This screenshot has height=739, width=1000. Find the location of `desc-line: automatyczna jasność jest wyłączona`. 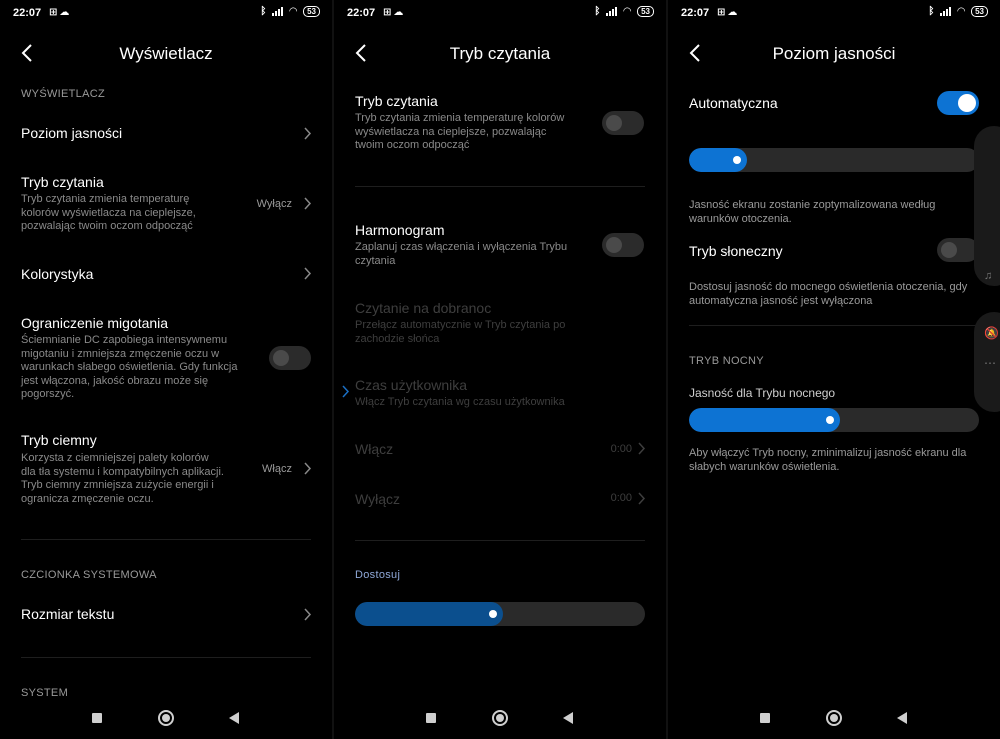

desc-line: automatyczna jasność jest wyłączona is located at coordinates (781, 300).